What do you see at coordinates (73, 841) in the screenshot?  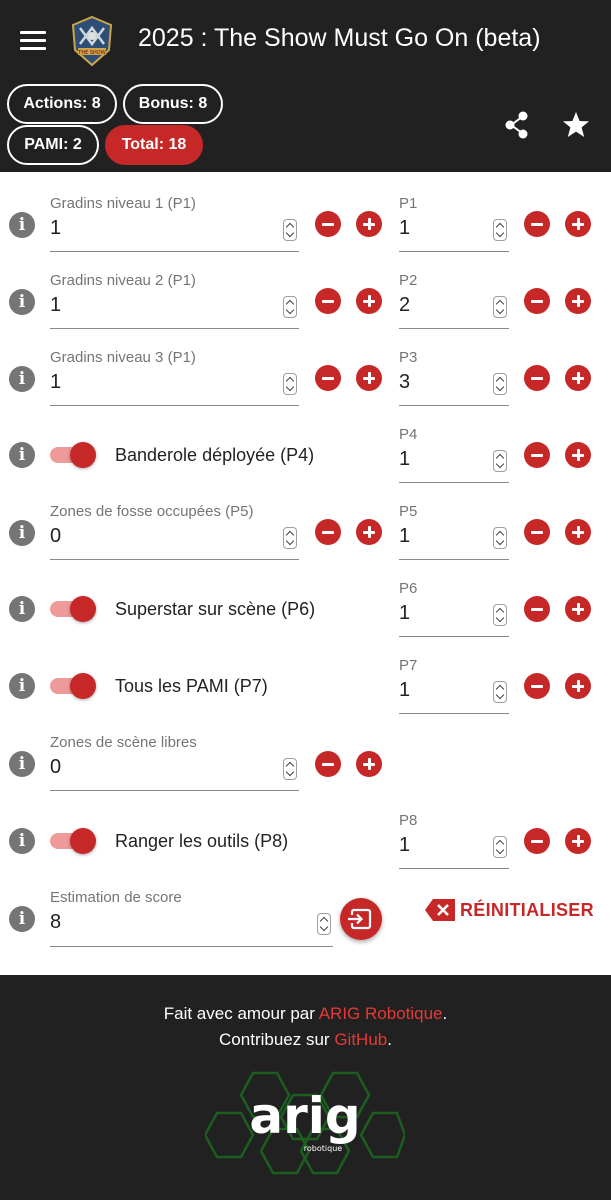 I see `outils-toggle` at bounding box center [73, 841].